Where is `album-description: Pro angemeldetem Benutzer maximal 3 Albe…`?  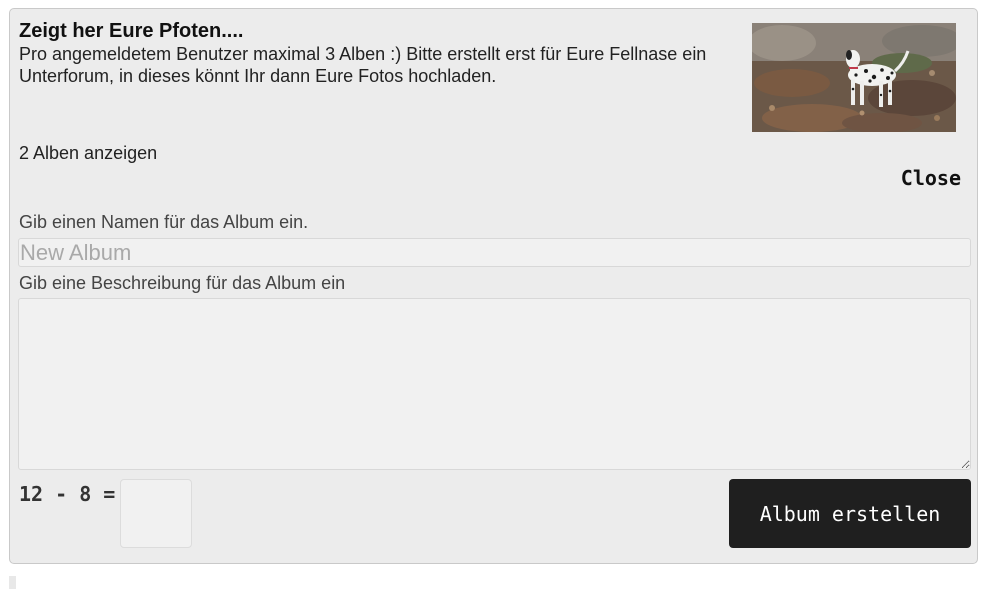
album-description: Pro angemeldetem Benutzer maximal 3 Albe… is located at coordinates (363, 65).